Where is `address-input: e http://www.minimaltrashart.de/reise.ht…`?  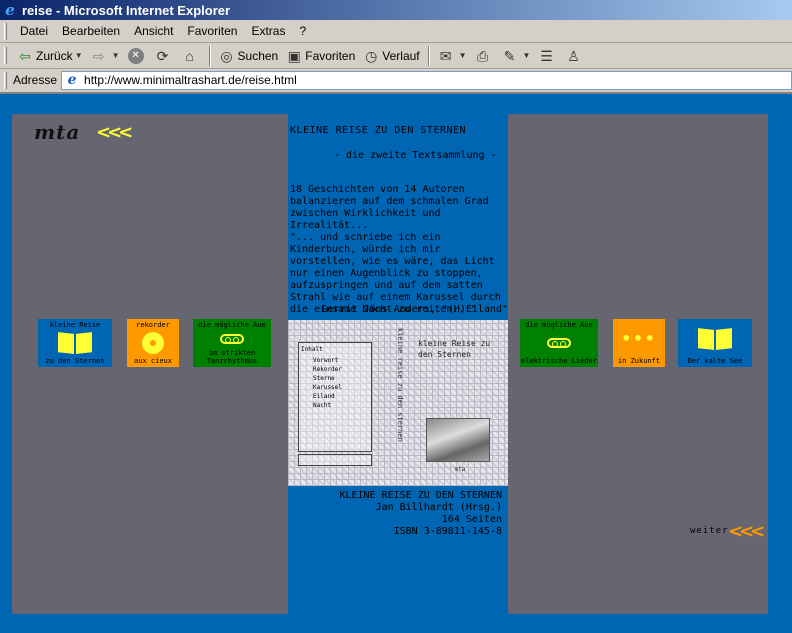
address-input: e http://www.minimaltrashart.de/reise.ht… is located at coordinates (426, 80).